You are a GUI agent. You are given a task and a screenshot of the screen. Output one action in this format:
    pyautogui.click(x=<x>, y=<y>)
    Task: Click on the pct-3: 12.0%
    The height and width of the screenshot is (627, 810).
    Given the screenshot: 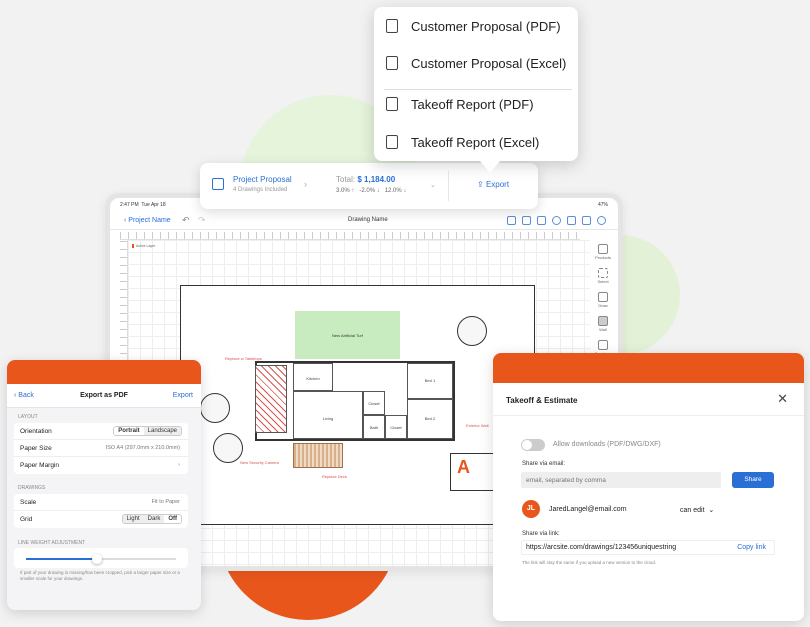 What is the action you would take?
    pyautogui.click(x=393, y=191)
    